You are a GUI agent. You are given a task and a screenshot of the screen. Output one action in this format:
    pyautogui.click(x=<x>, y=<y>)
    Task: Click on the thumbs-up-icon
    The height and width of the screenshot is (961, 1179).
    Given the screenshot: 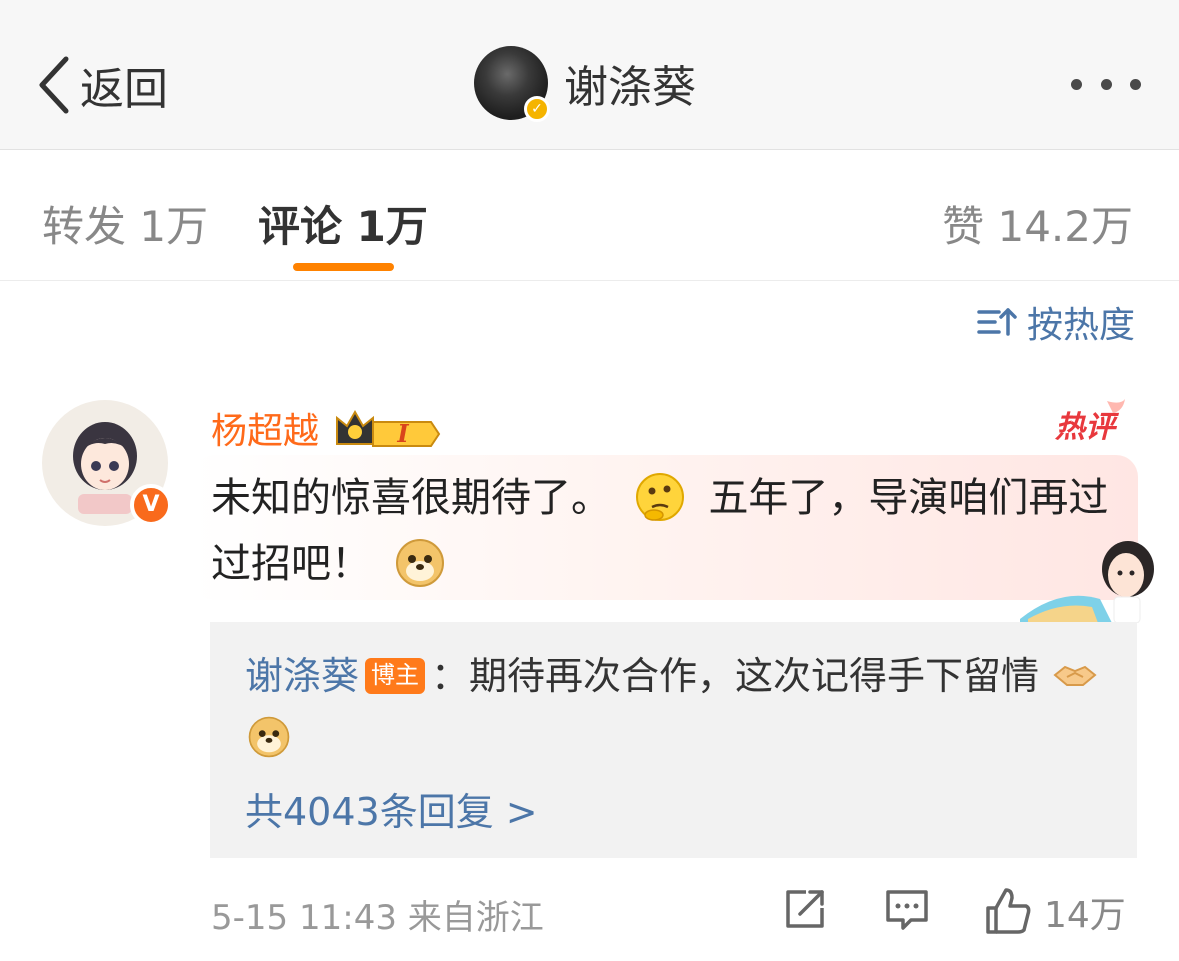 What is the action you would take?
    pyautogui.click(x=1008, y=911)
    